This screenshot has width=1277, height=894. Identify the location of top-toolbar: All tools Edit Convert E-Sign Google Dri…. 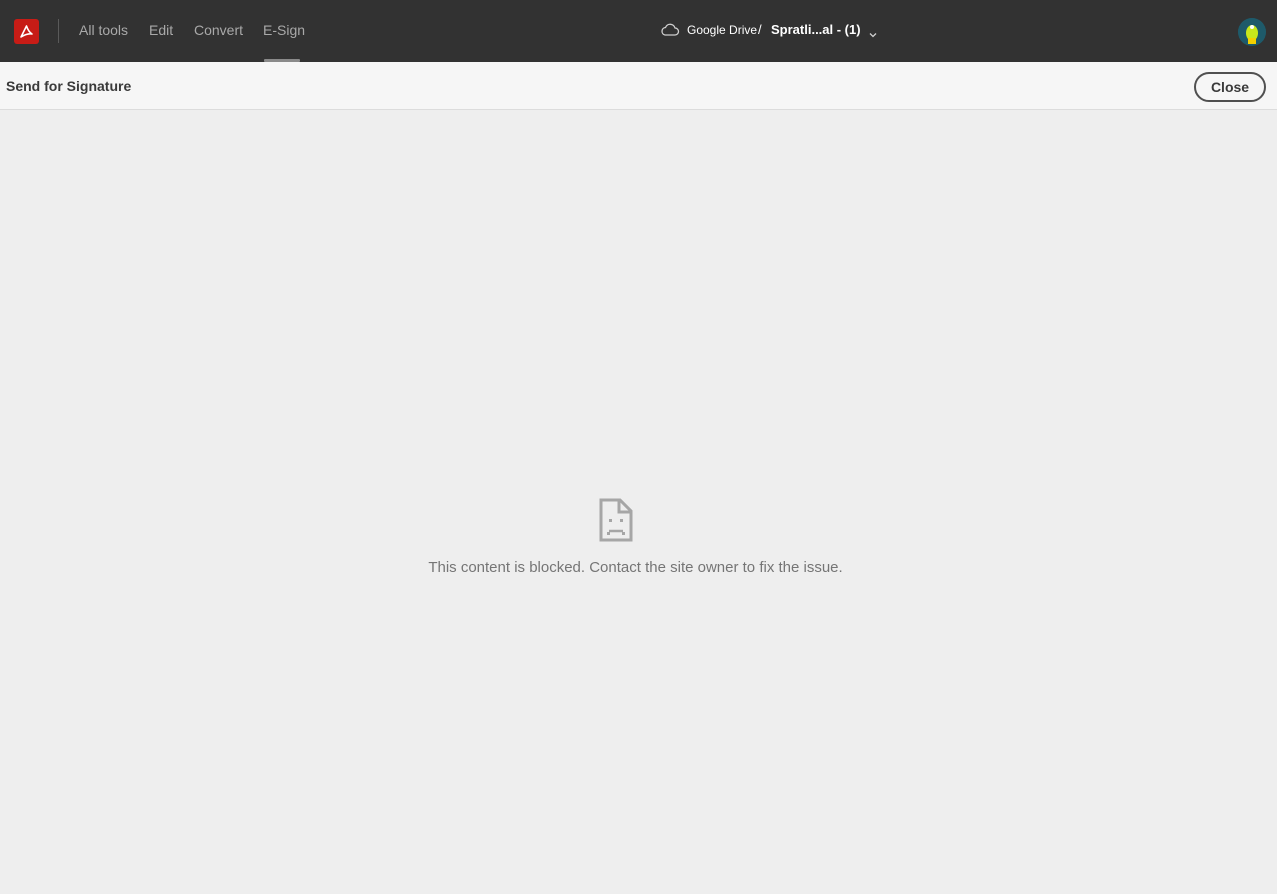
(638, 31).